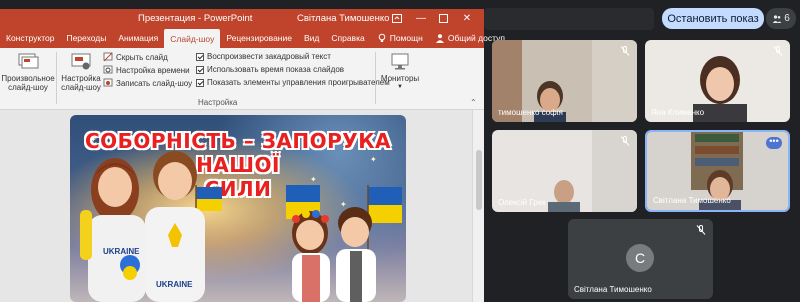  Describe the element at coordinates (400, 72) in the screenshot. I see `monitors-button: Мониторы ▼` at that location.